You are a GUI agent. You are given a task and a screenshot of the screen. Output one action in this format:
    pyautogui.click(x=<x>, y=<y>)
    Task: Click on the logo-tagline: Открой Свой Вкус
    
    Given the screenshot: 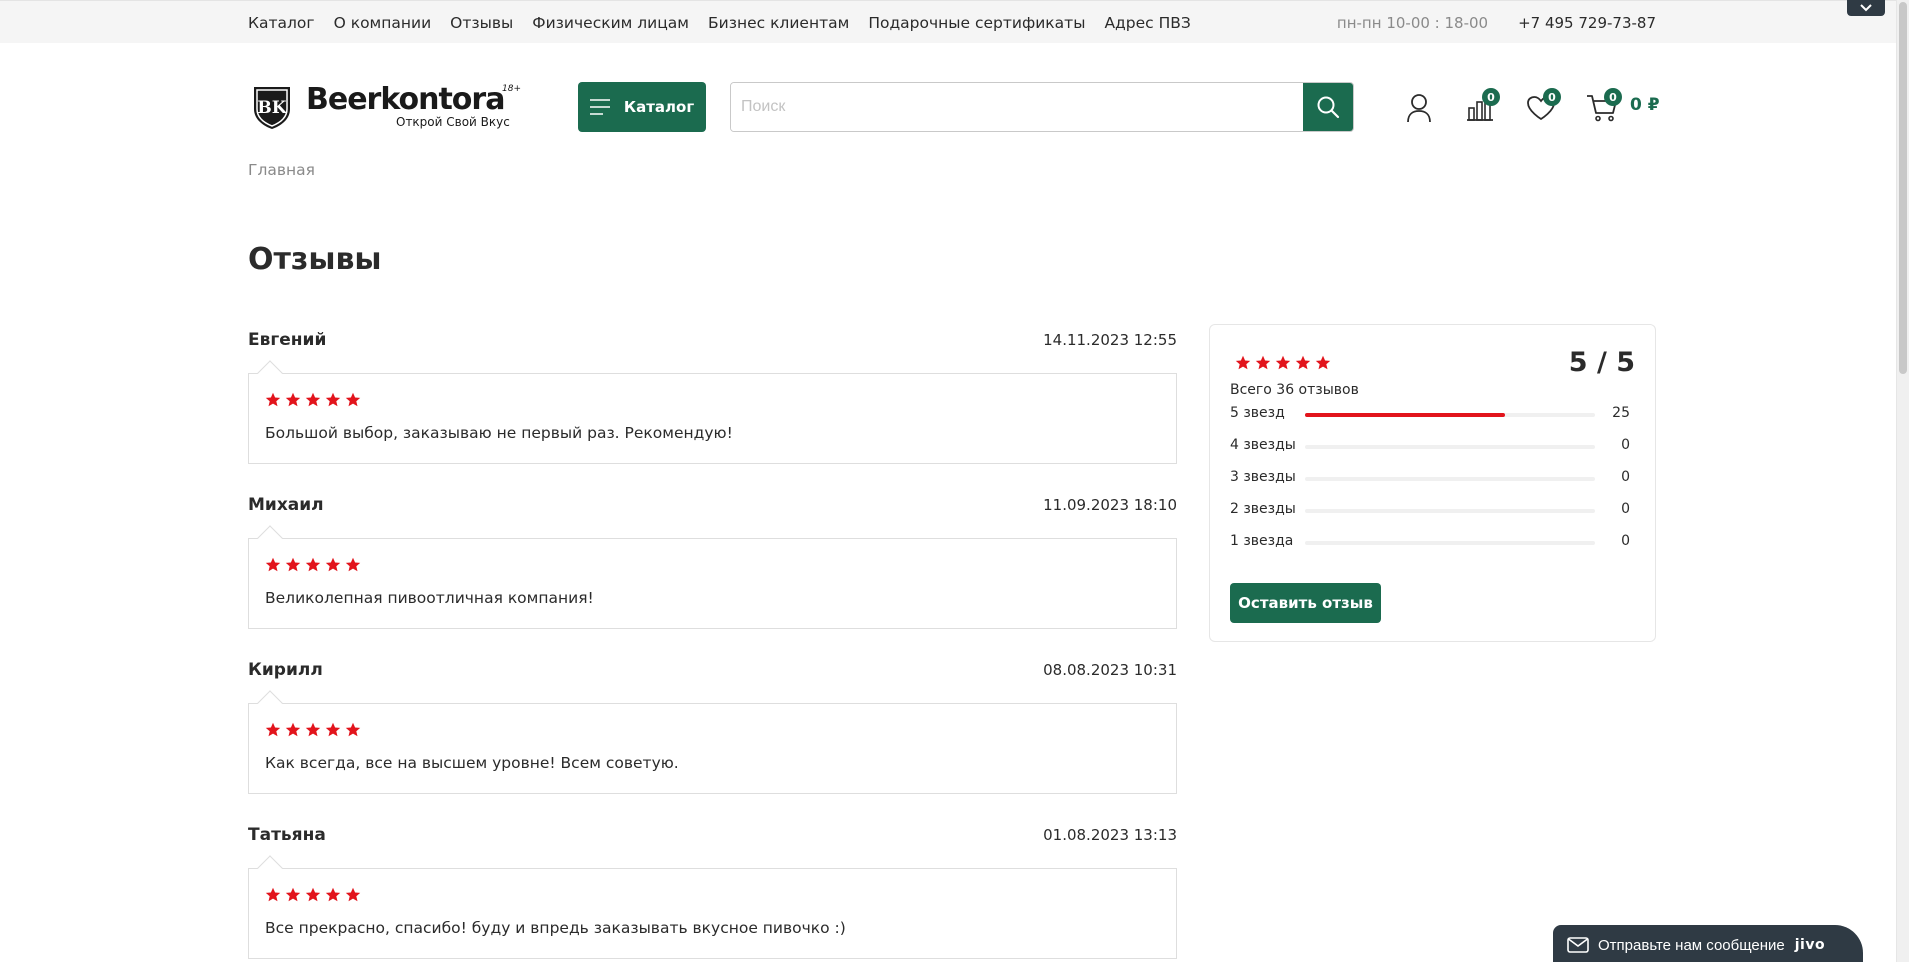 What is the action you would take?
    pyautogui.click(x=453, y=122)
    